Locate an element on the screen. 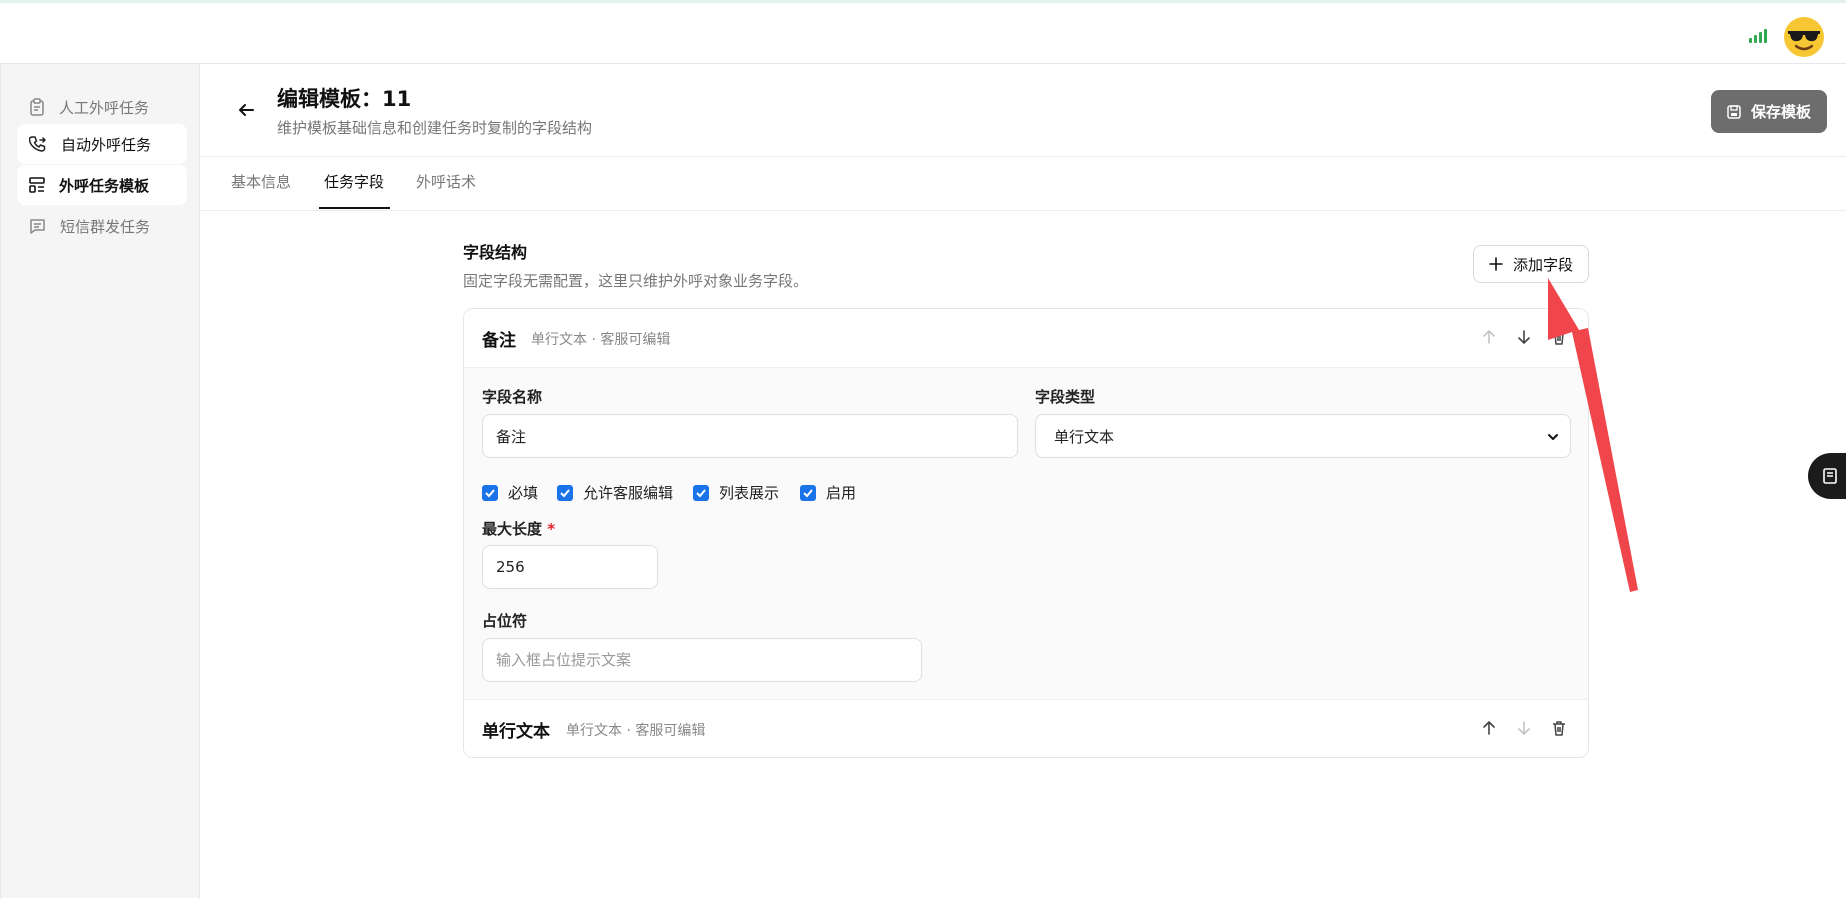  chevron-down-icon is located at coordinates (1553, 437).